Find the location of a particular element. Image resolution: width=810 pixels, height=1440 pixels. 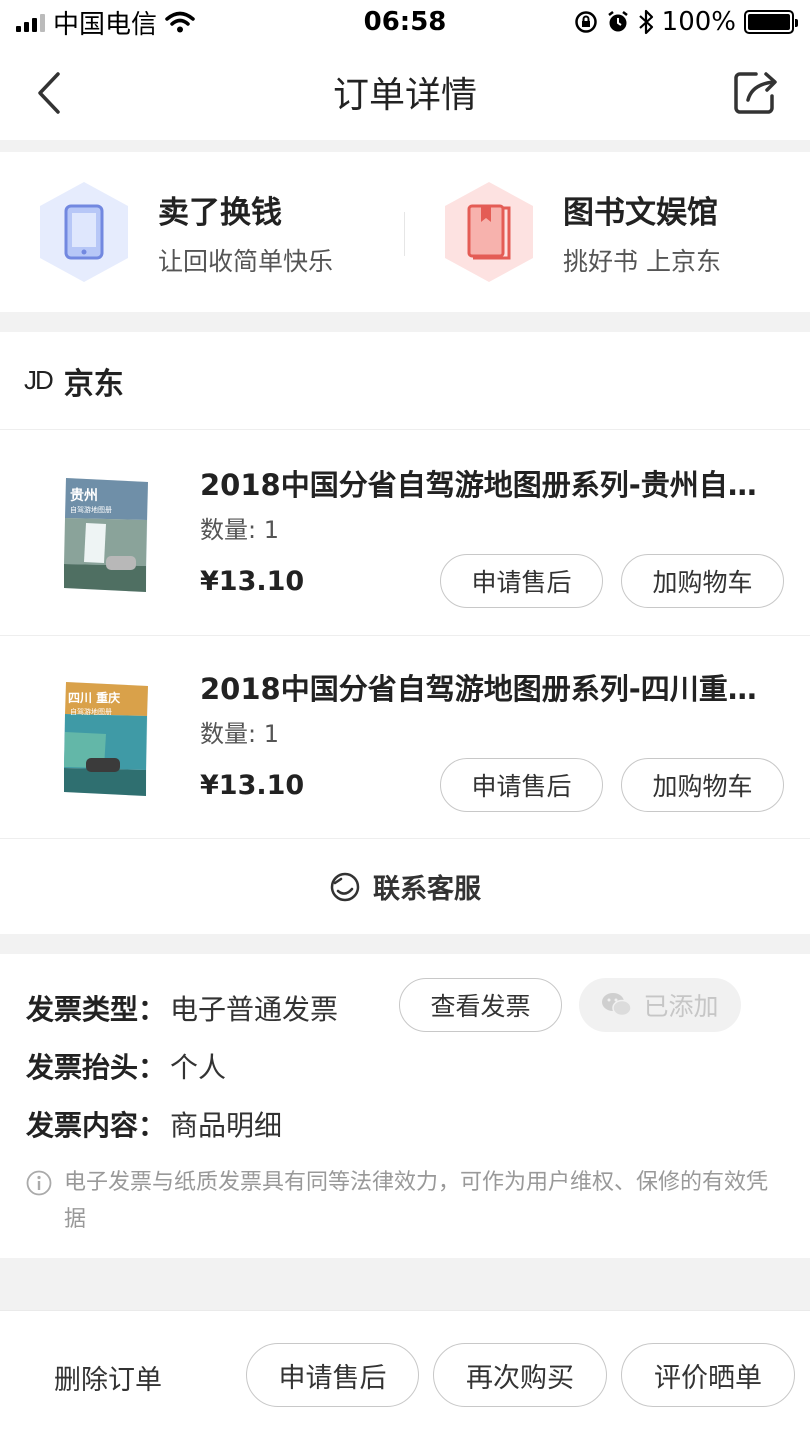

contact-service-label: 联系客服 is located at coordinates (427, 889).